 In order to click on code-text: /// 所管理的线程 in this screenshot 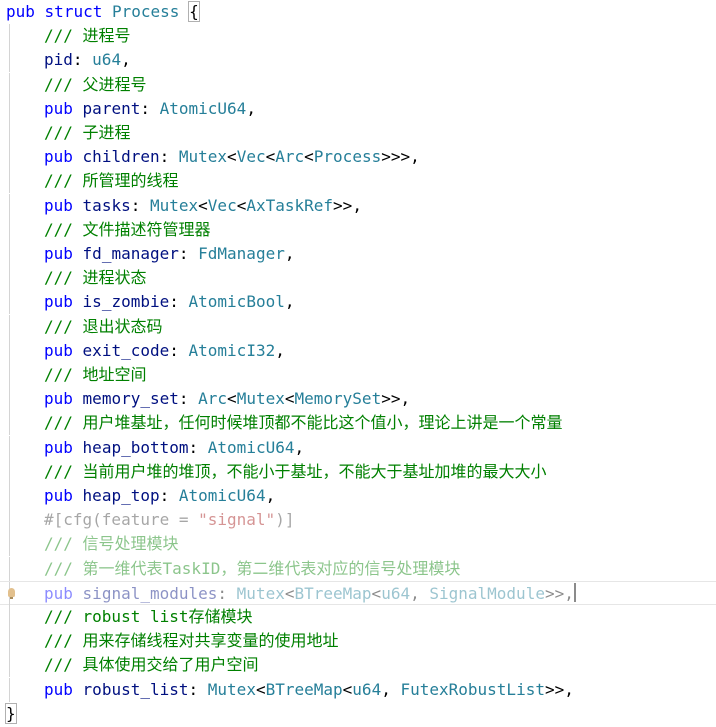, I will do `click(111, 181)`.